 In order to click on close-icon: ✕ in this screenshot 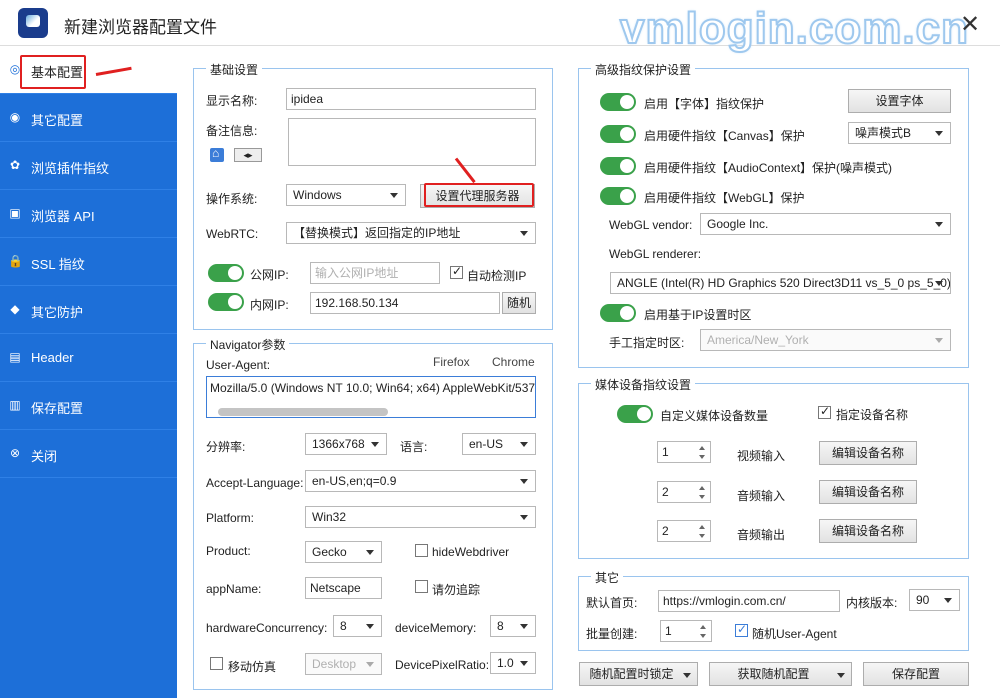, I will do `click(970, 24)`.